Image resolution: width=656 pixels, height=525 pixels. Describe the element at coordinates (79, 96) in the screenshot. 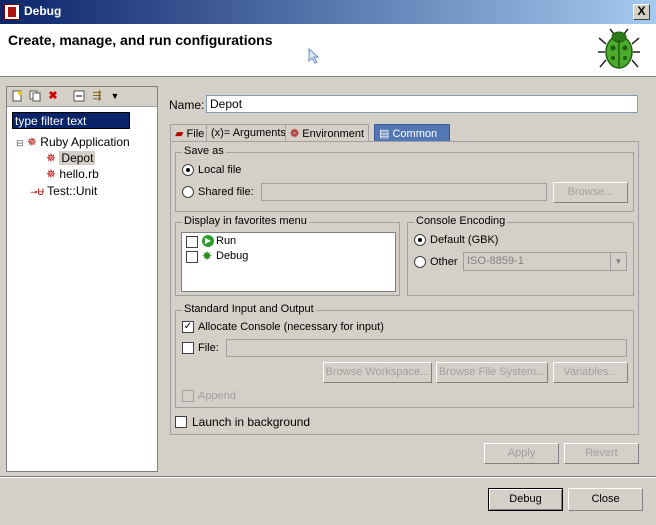

I see `collapse-all-icon` at that location.